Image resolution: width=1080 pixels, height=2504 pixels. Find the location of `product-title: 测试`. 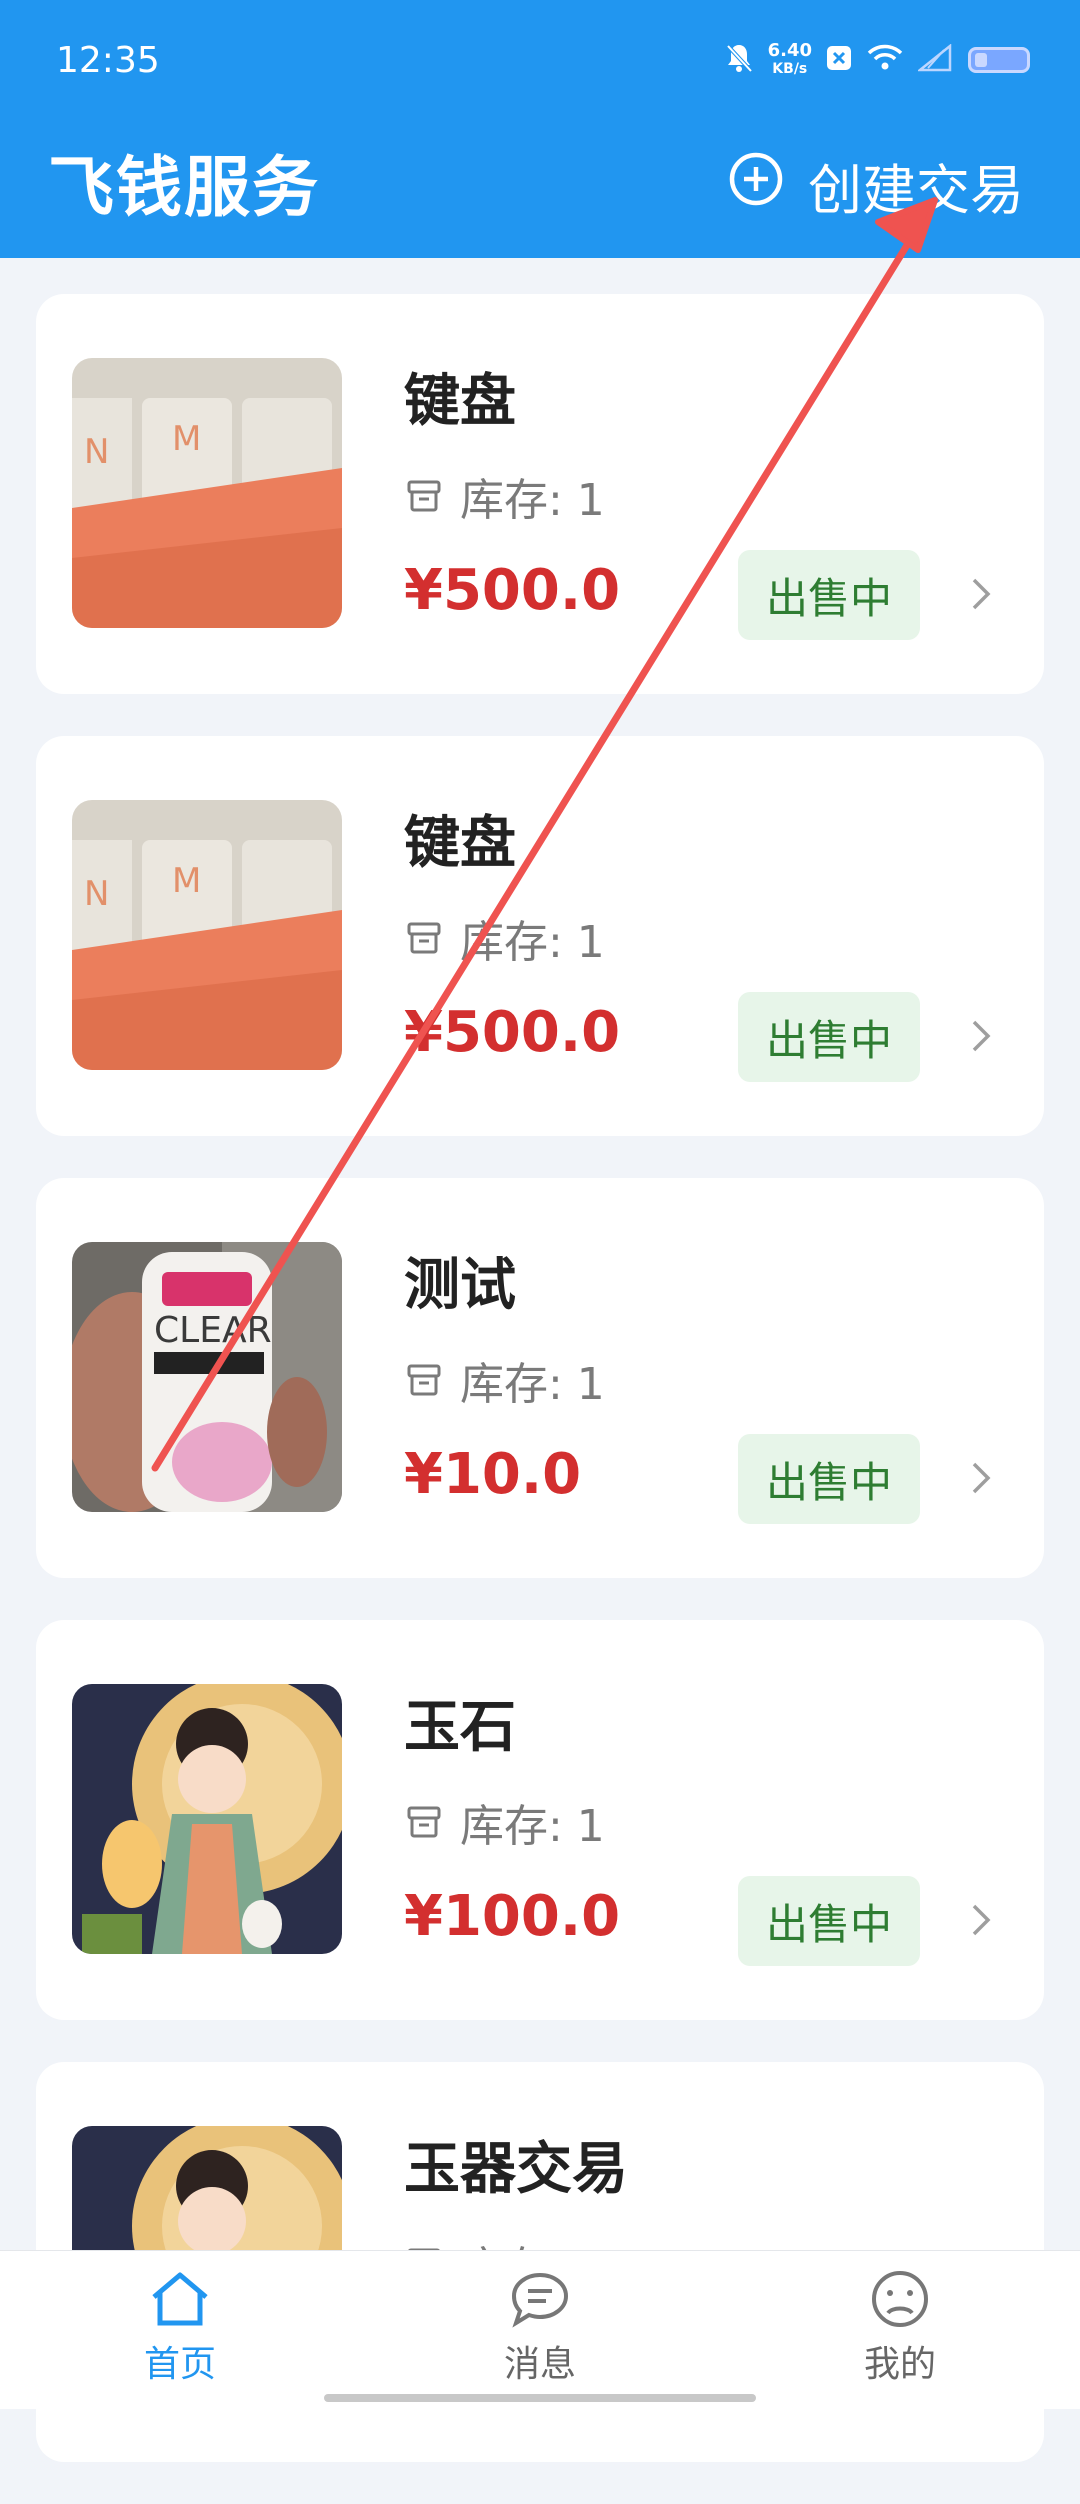

product-title: 测试 is located at coordinates (460, 1285).